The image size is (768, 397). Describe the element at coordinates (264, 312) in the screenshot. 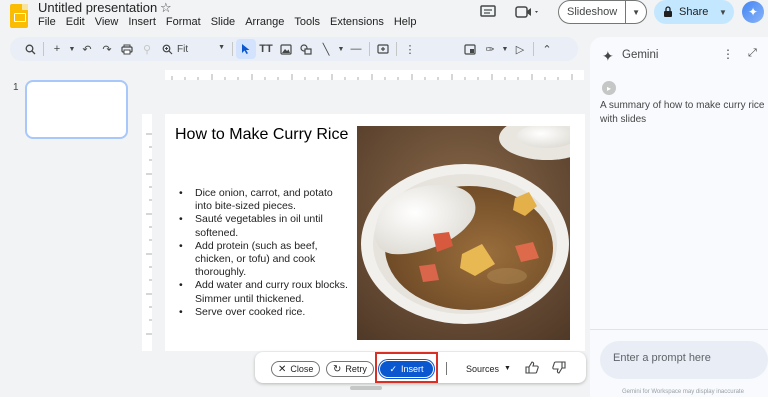

I see `bullet-item: Serve over cooked rice.` at that location.